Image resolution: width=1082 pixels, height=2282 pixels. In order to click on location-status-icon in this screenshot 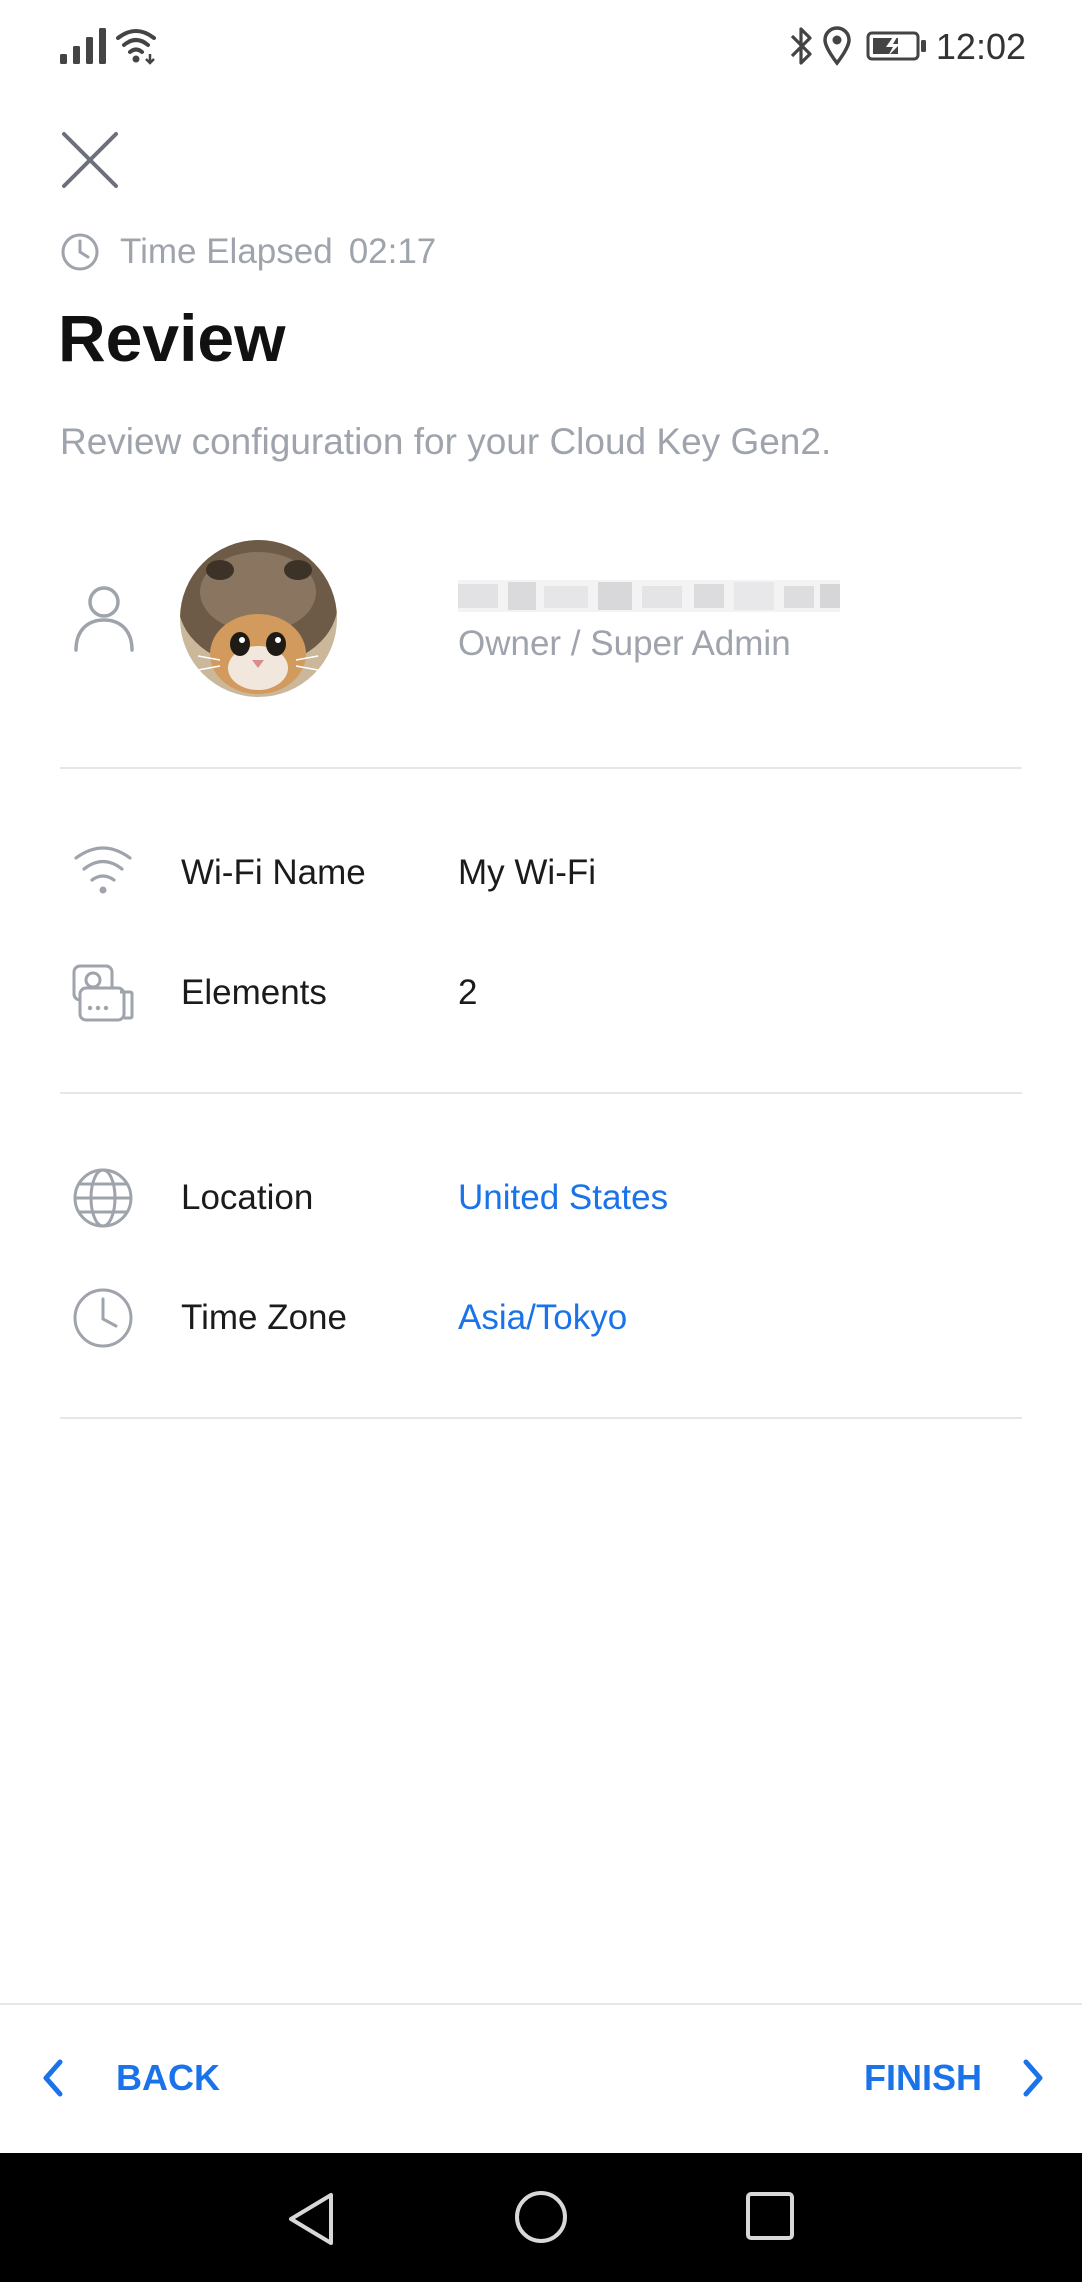, I will do `click(837, 46)`.